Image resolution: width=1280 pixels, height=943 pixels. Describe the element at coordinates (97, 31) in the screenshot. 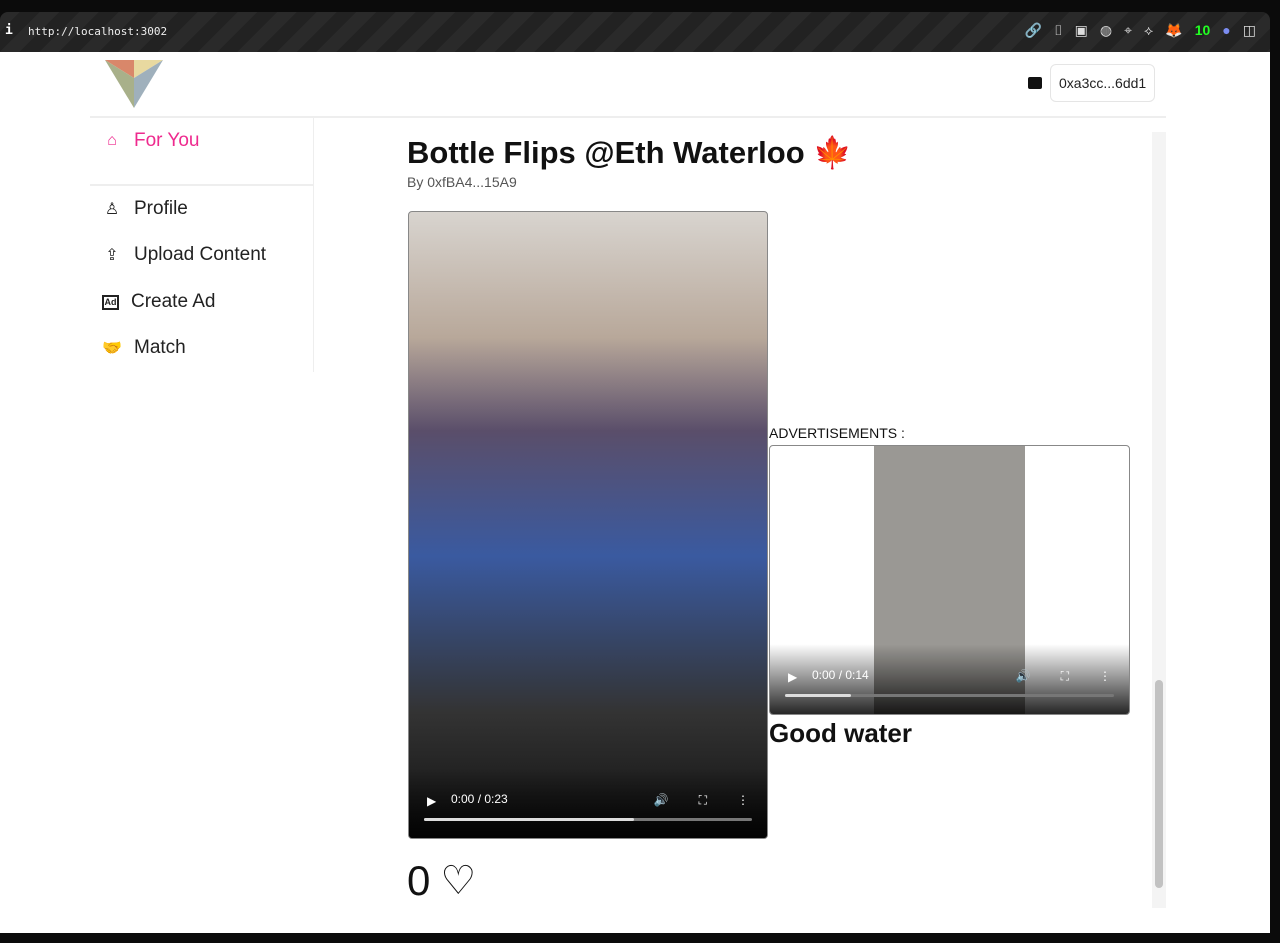

I see `address-bar: http://localhost:3002` at that location.